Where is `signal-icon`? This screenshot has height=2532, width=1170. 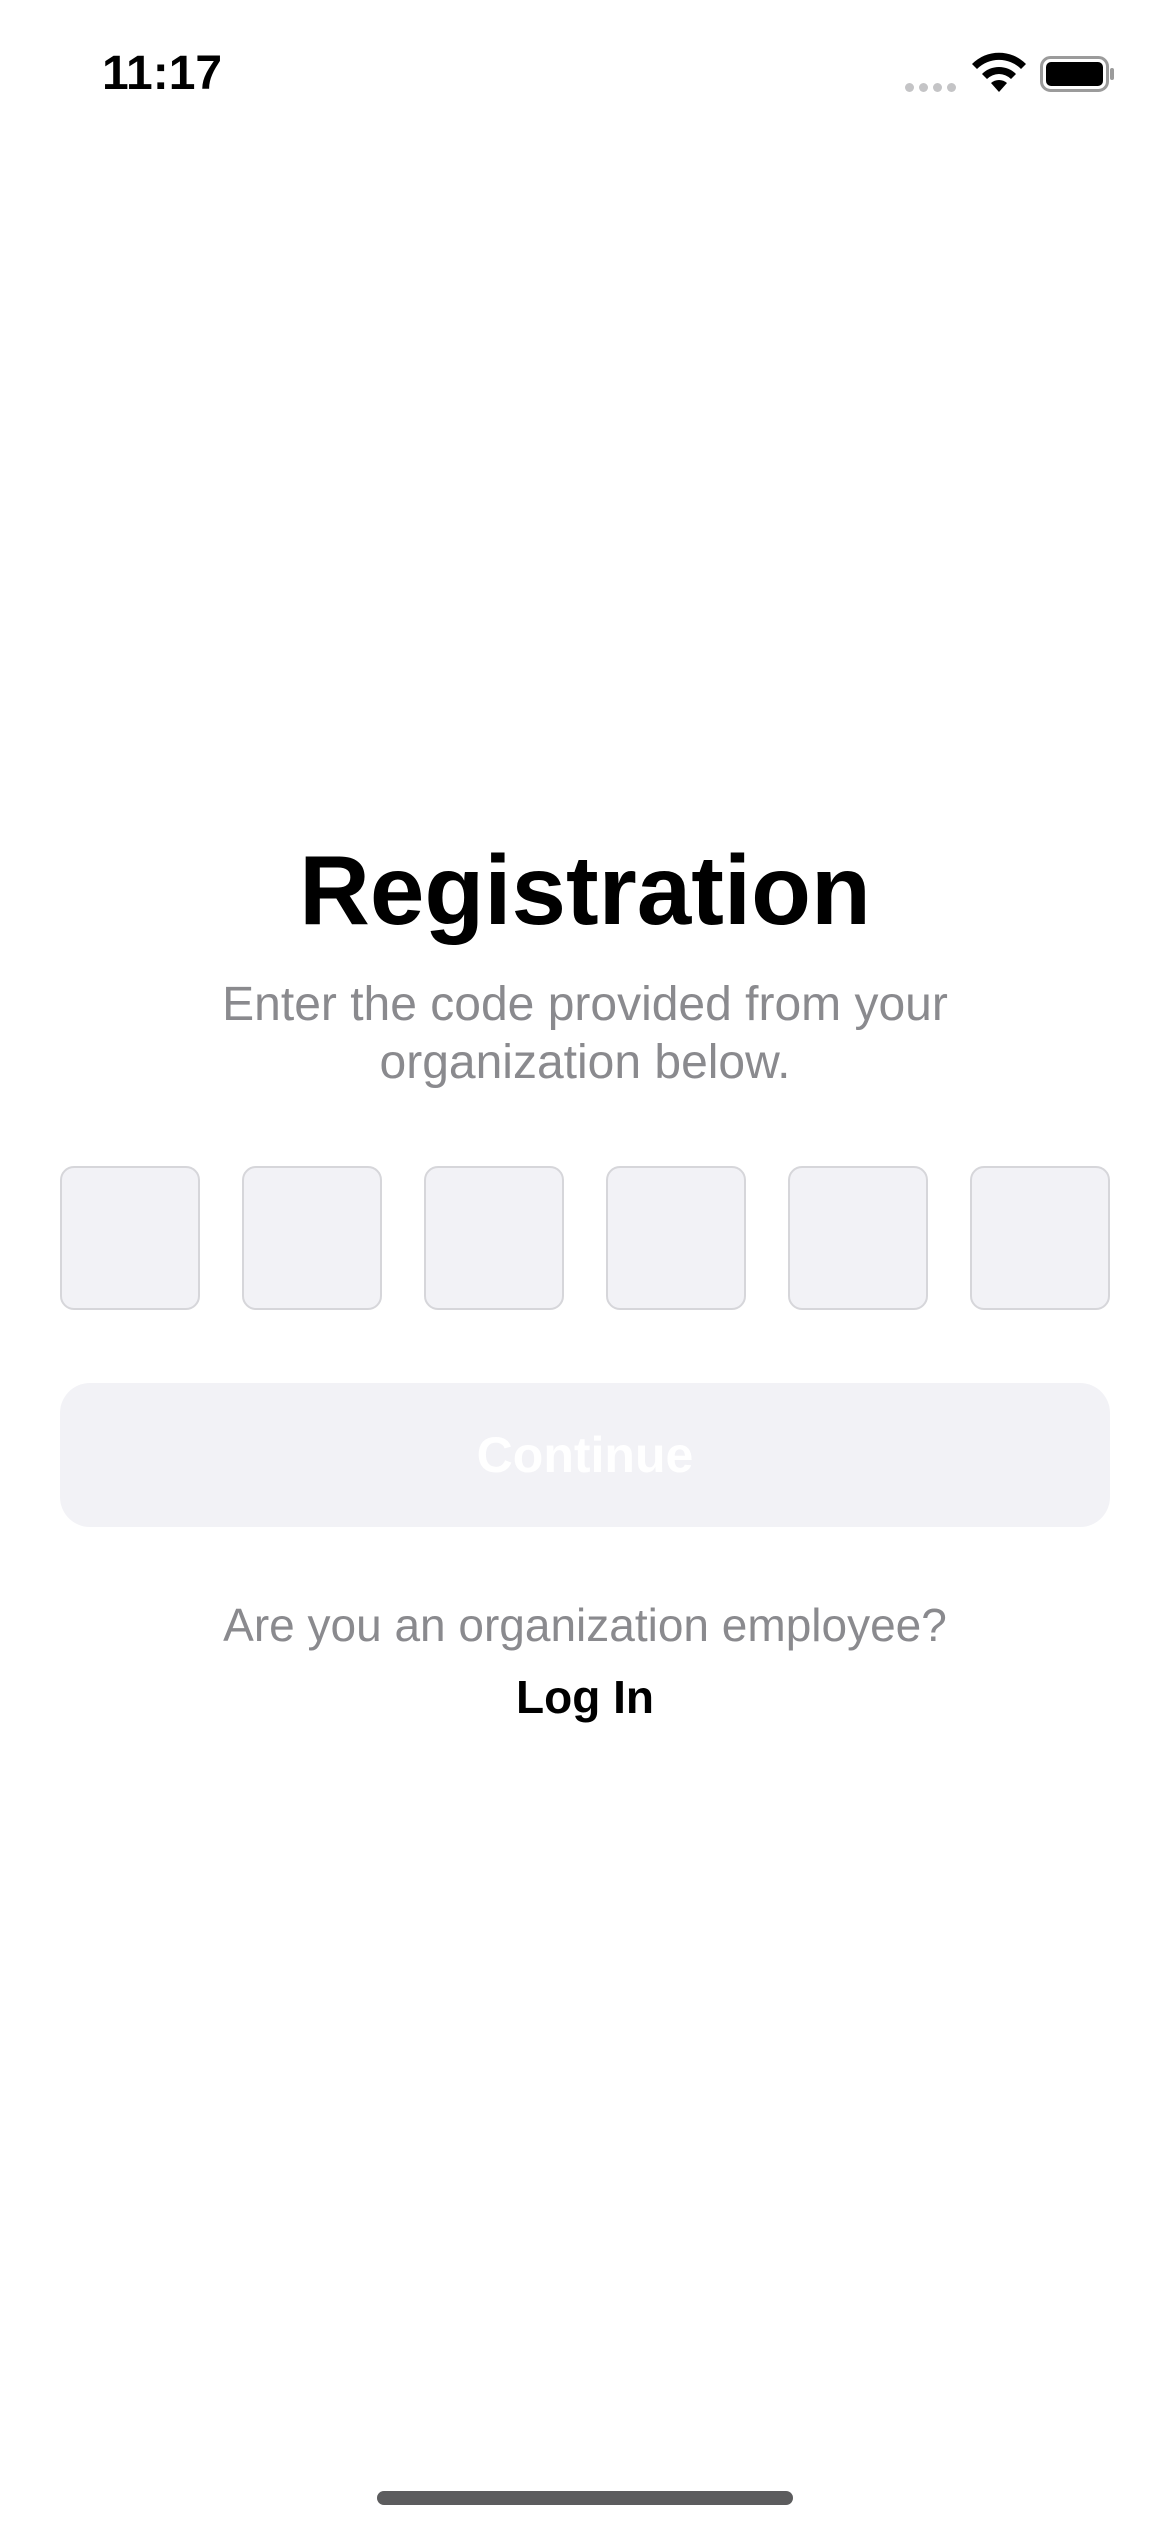 signal-icon is located at coordinates (933, 87).